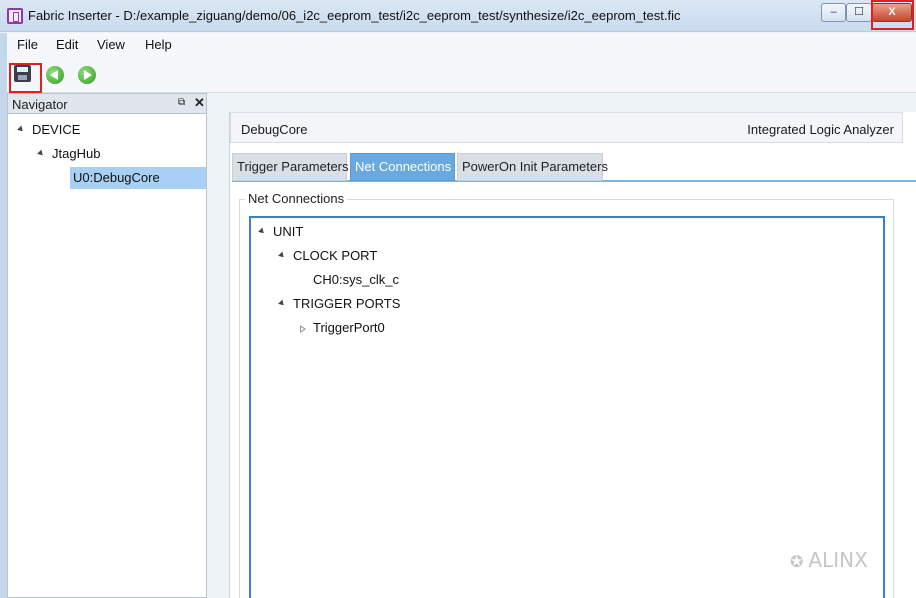 This screenshot has width=916, height=598. I want to click on group-title: Net Connections, so click(296, 198).